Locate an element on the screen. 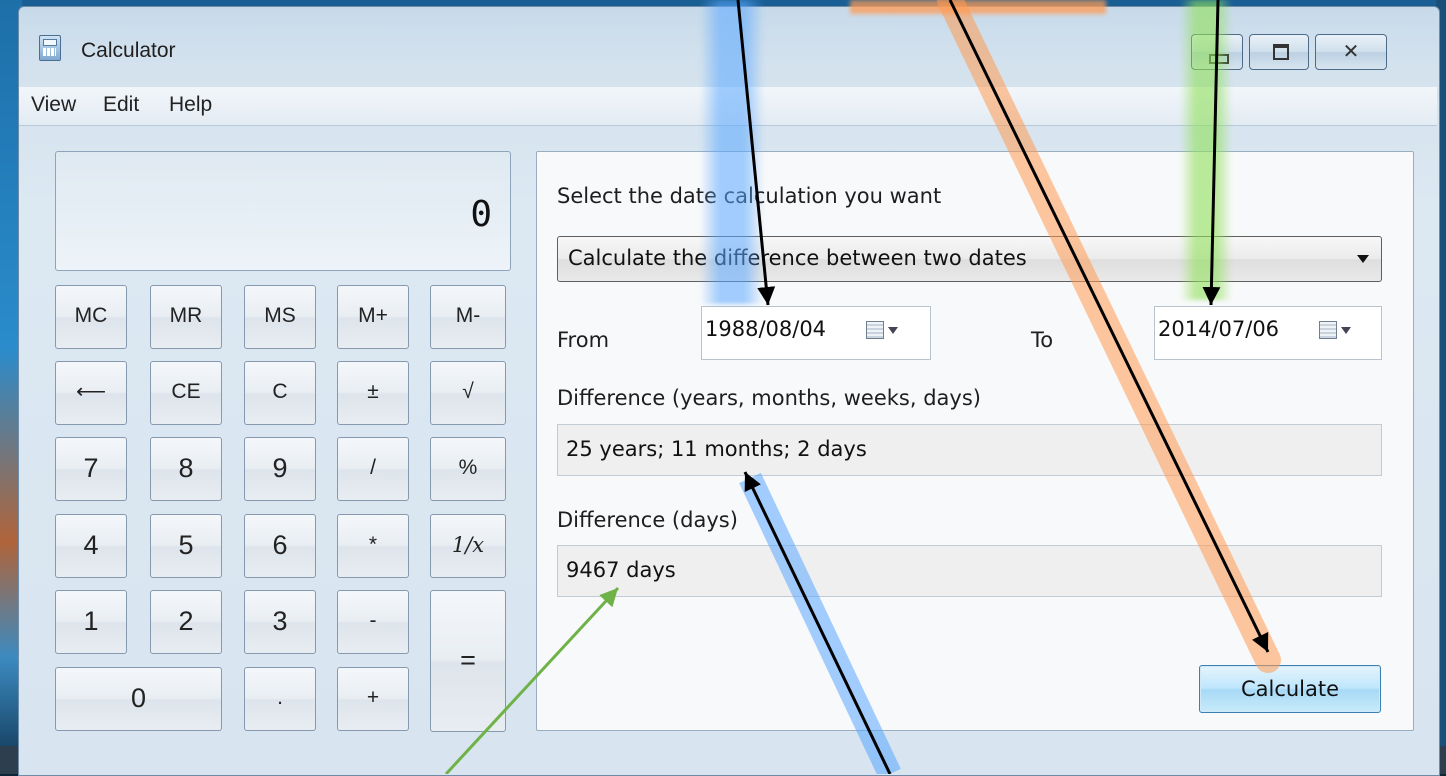 Image resolution: width=1446 pixels, height=776 pixels. arrow-to-difference-ymwd is located at coordinates (817, 622).